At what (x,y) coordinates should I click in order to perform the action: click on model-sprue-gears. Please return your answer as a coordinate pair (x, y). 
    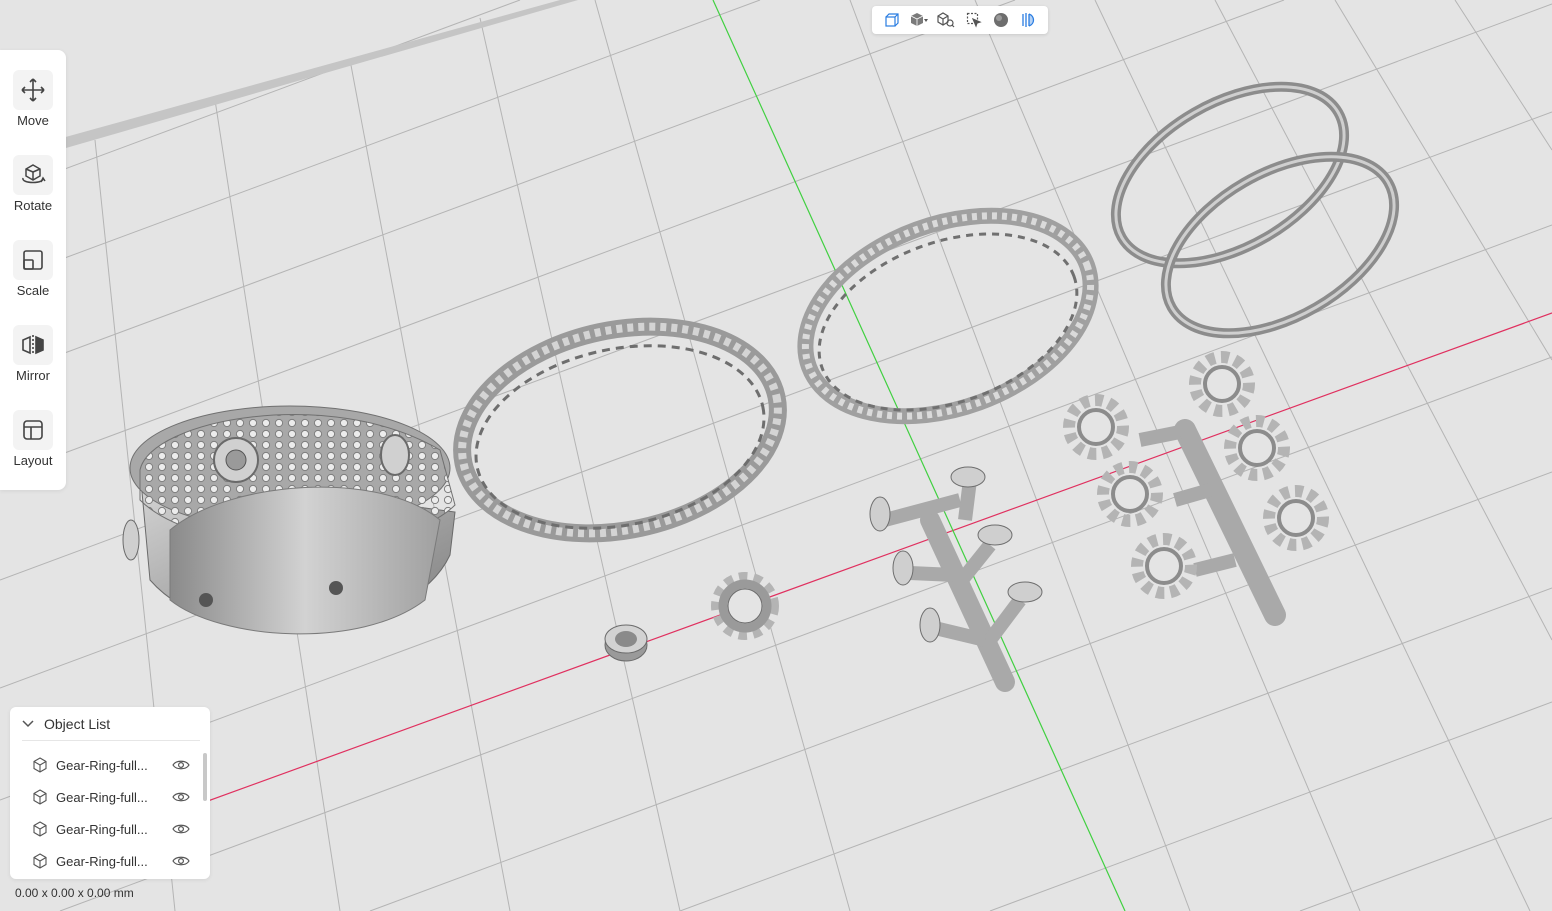
    Looking at the image, I should click on (1196, 488).